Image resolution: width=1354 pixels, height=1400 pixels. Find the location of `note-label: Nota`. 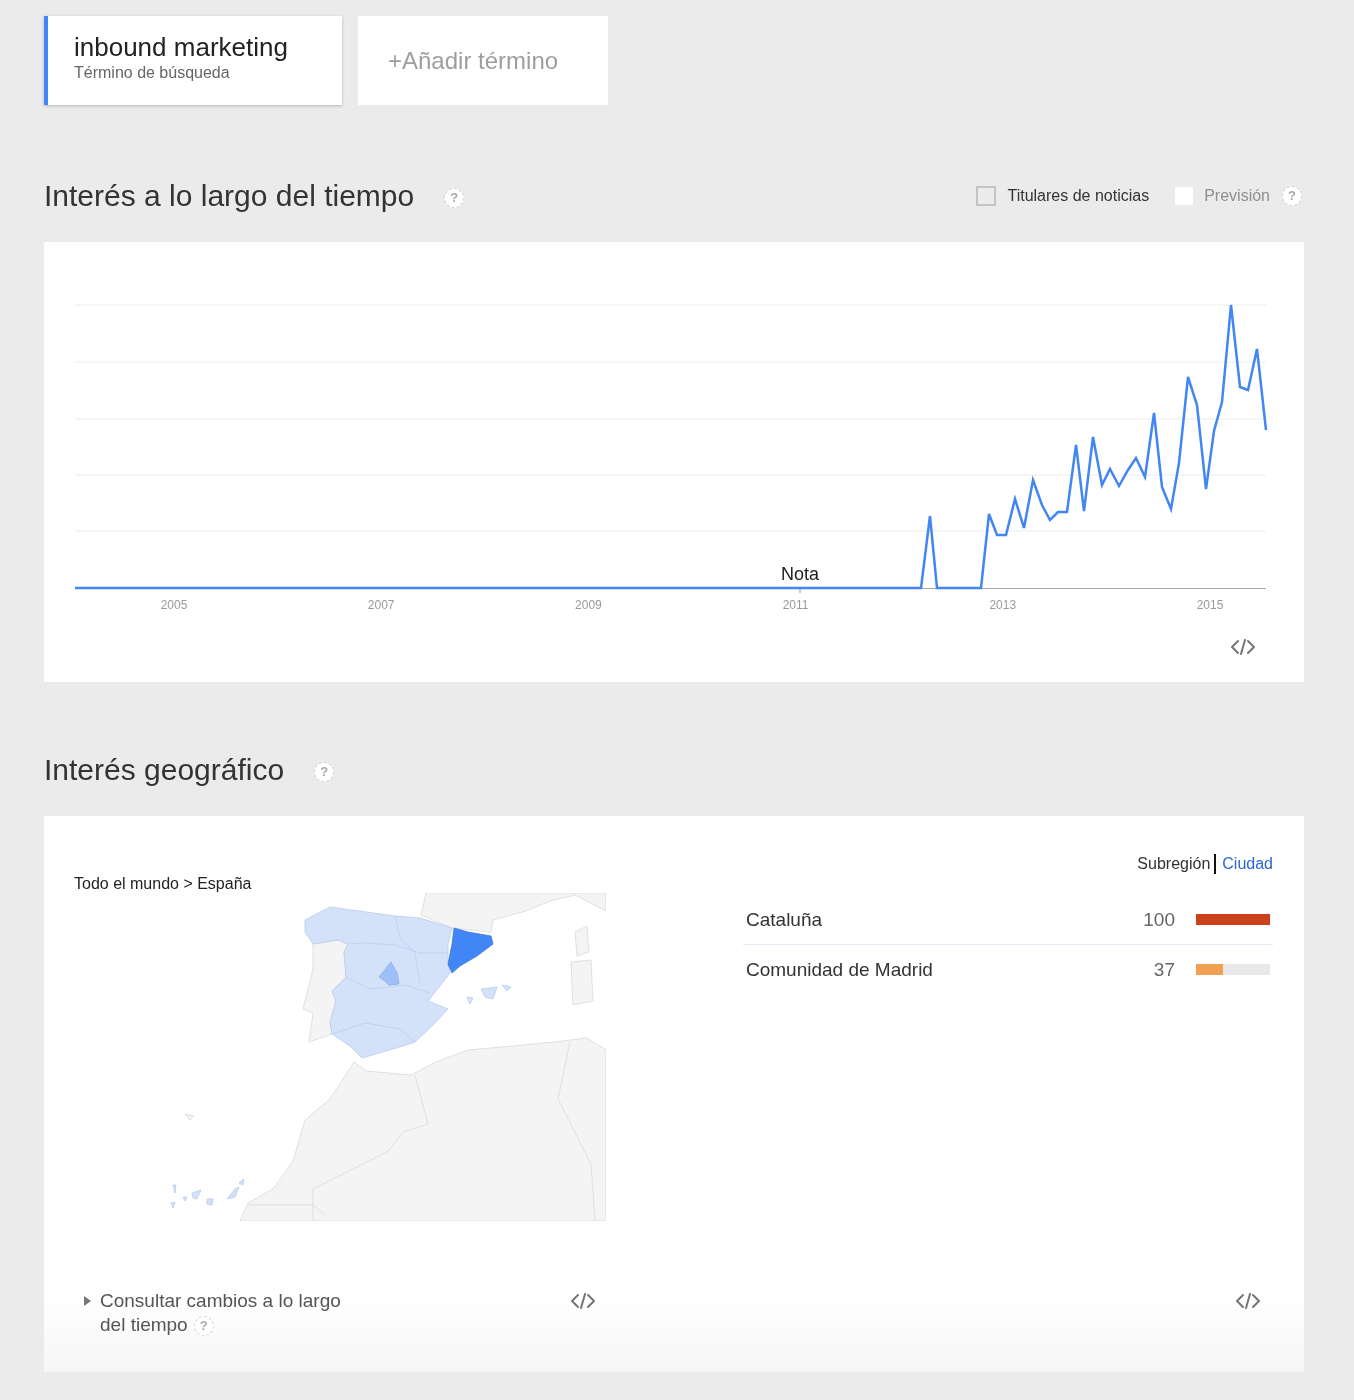

note-label: Nota is located at coordinates (800, 574).